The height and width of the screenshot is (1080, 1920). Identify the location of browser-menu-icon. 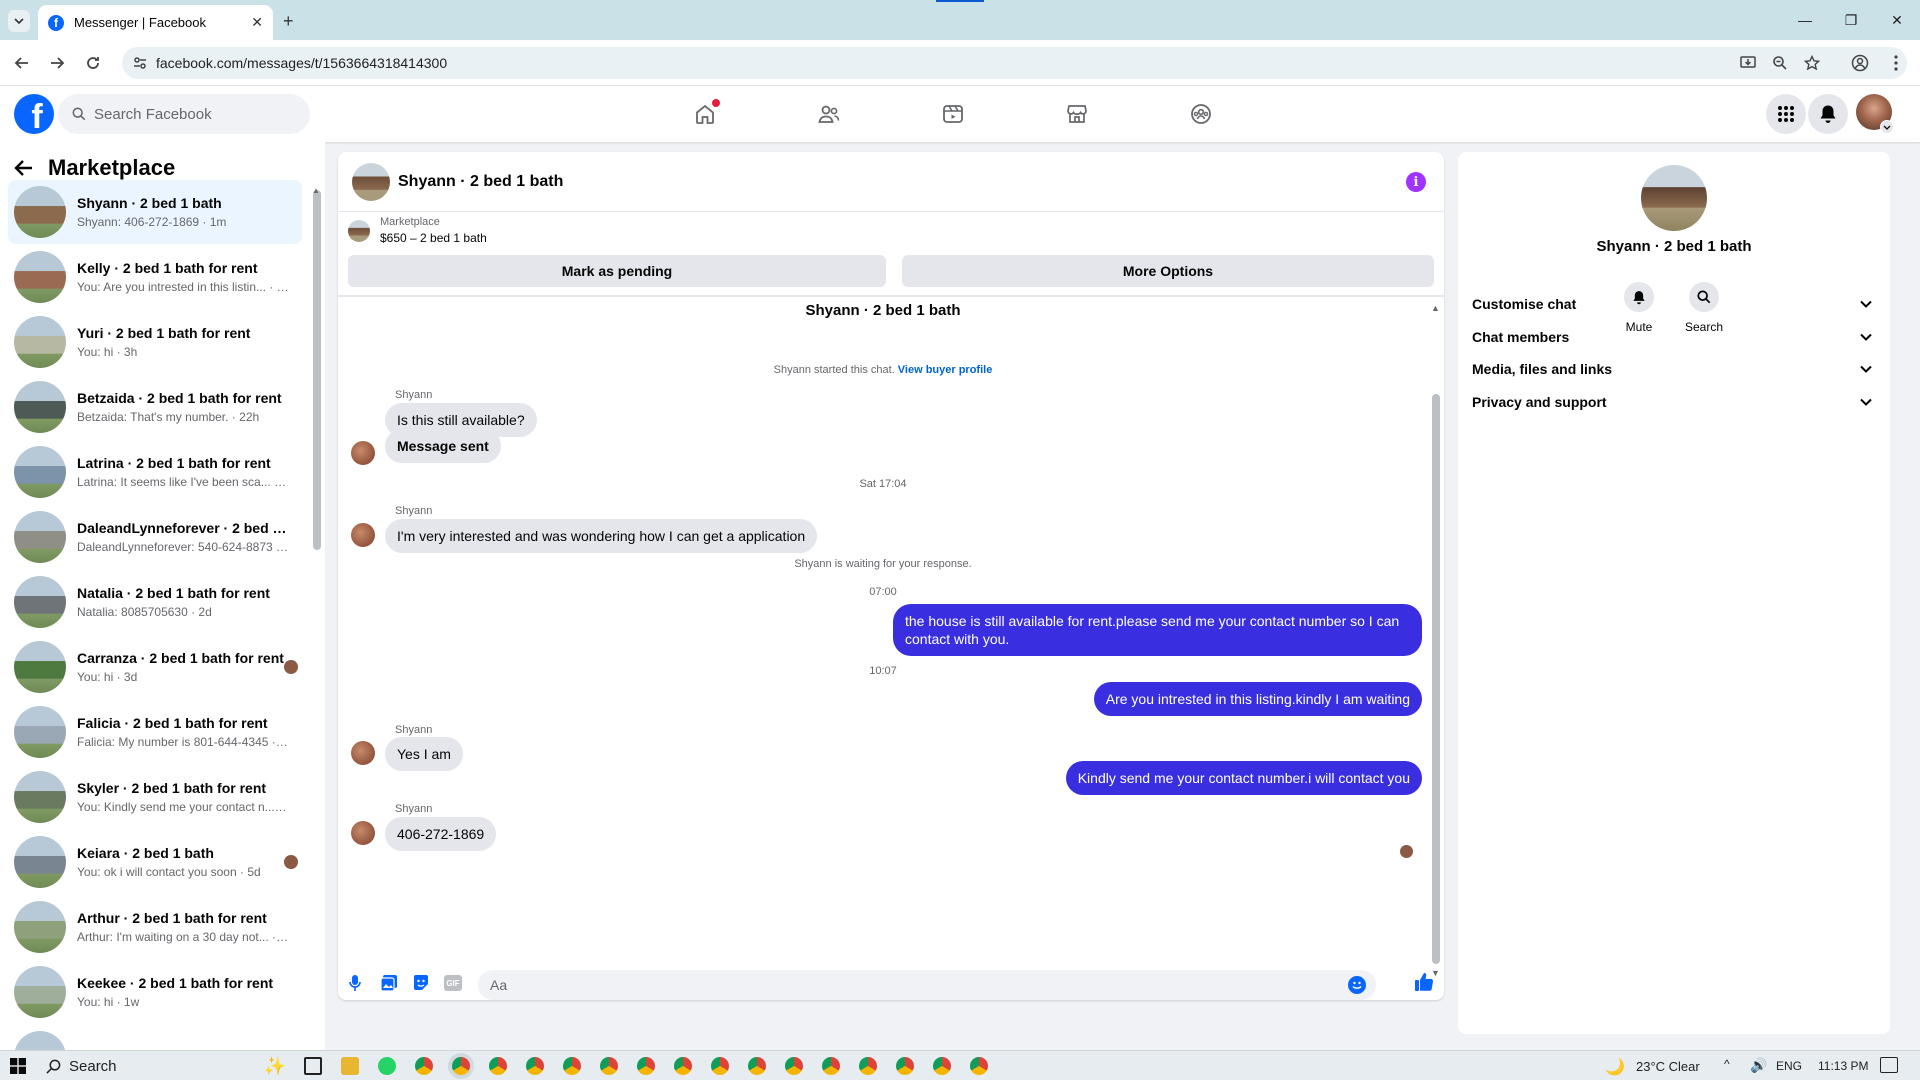
(1896, 63).